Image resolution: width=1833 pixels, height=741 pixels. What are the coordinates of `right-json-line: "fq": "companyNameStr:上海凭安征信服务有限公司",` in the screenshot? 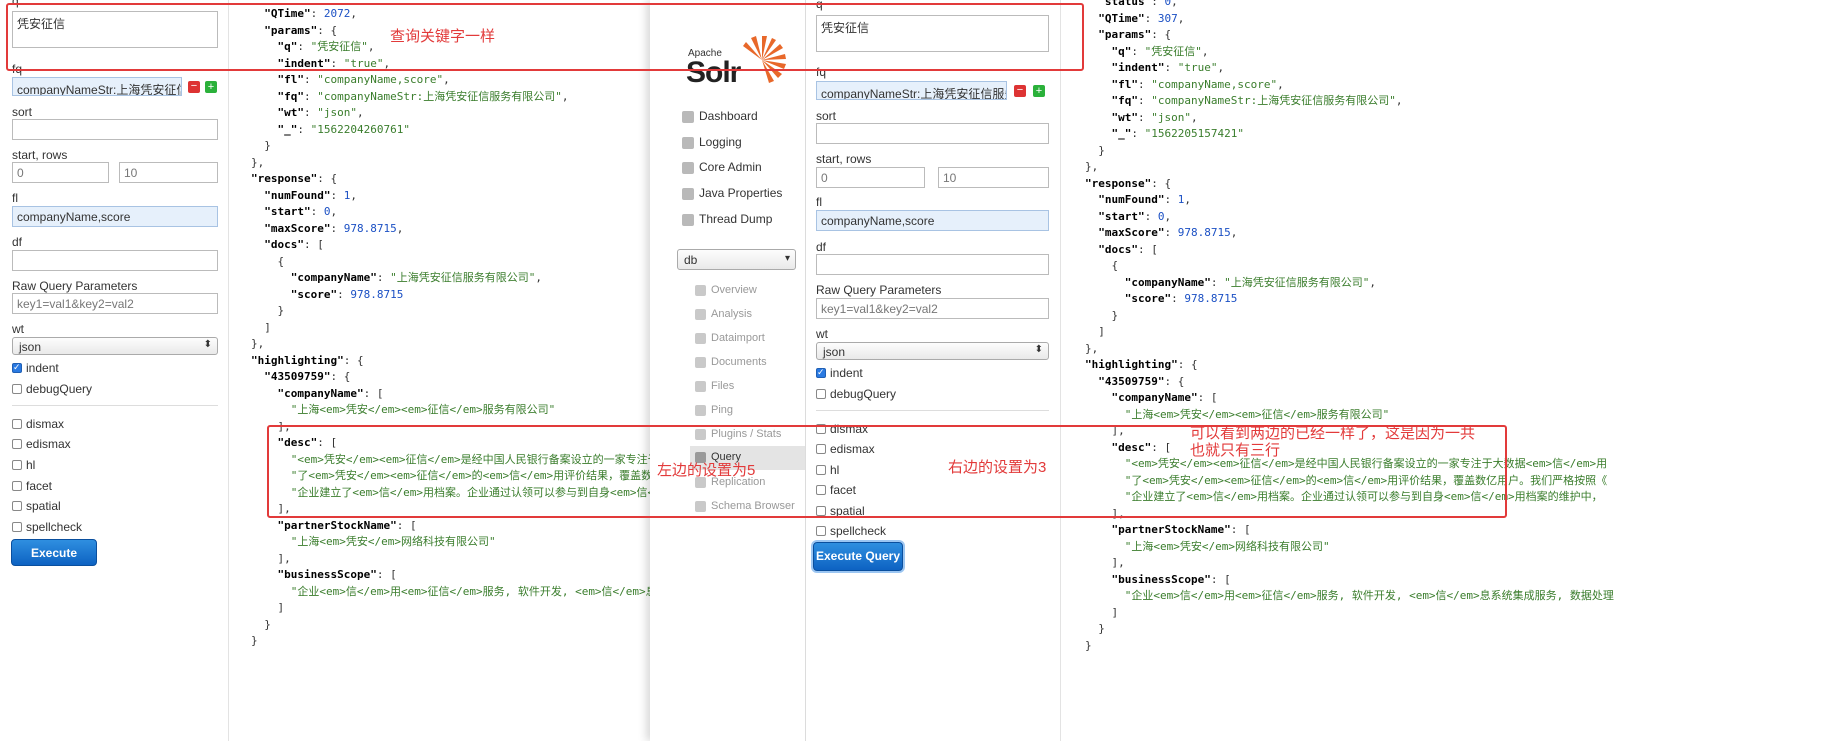 It's located at (1257, 100).